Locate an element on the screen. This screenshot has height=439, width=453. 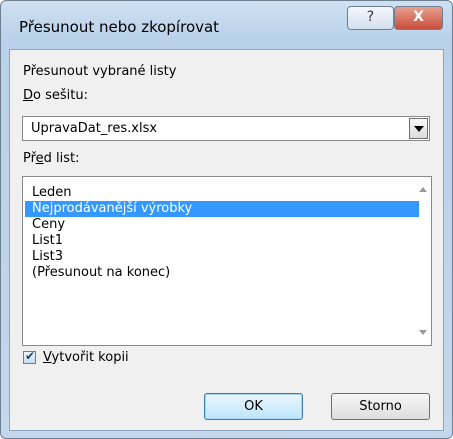
title-bar: Přesunout nebo zkopírovat ? X is located at coordinates (226, 25).